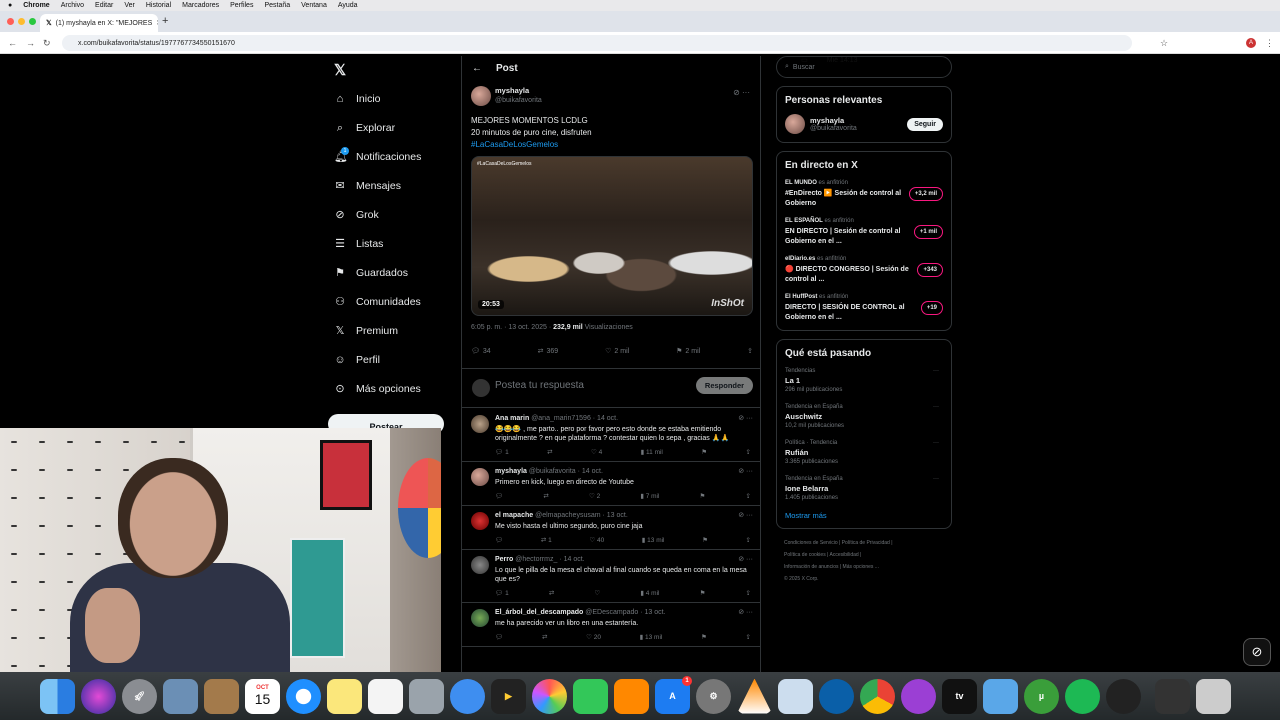 The image size is (1280, 720). What do you see at coordinates (877, 696) in the screenshot?
I see `chrome-icon` at bounding box center [877, 696].